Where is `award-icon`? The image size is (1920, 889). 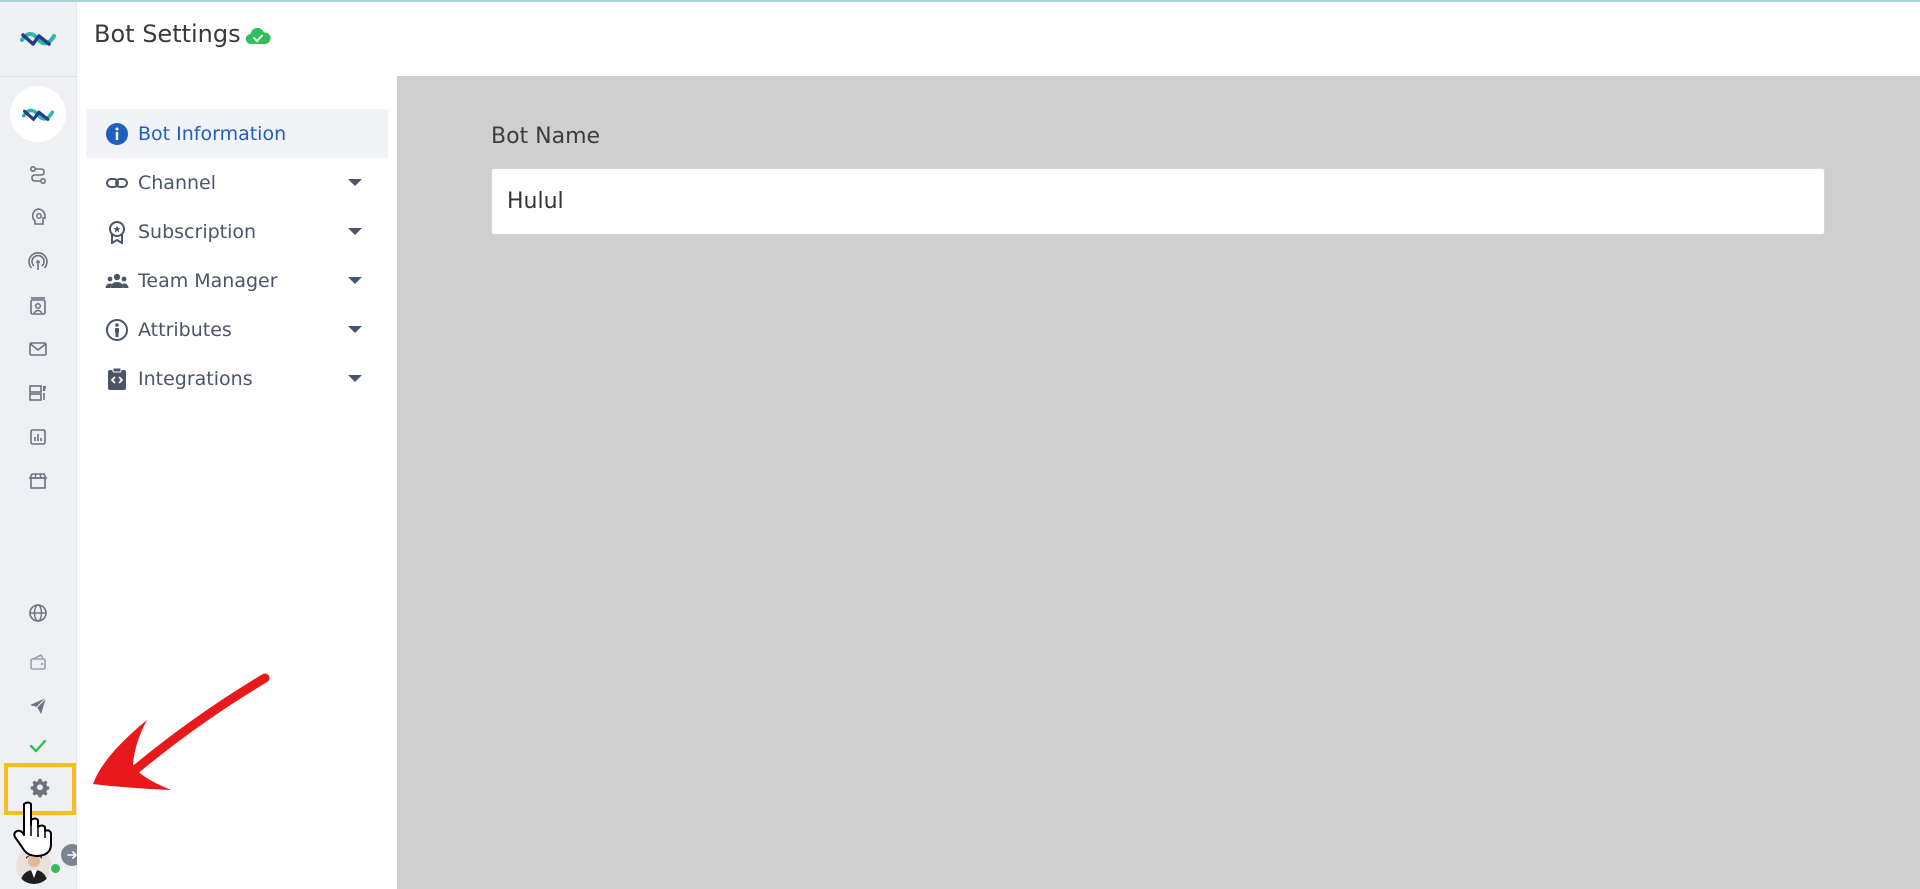 award-icon is located at coordinates (117, 232).